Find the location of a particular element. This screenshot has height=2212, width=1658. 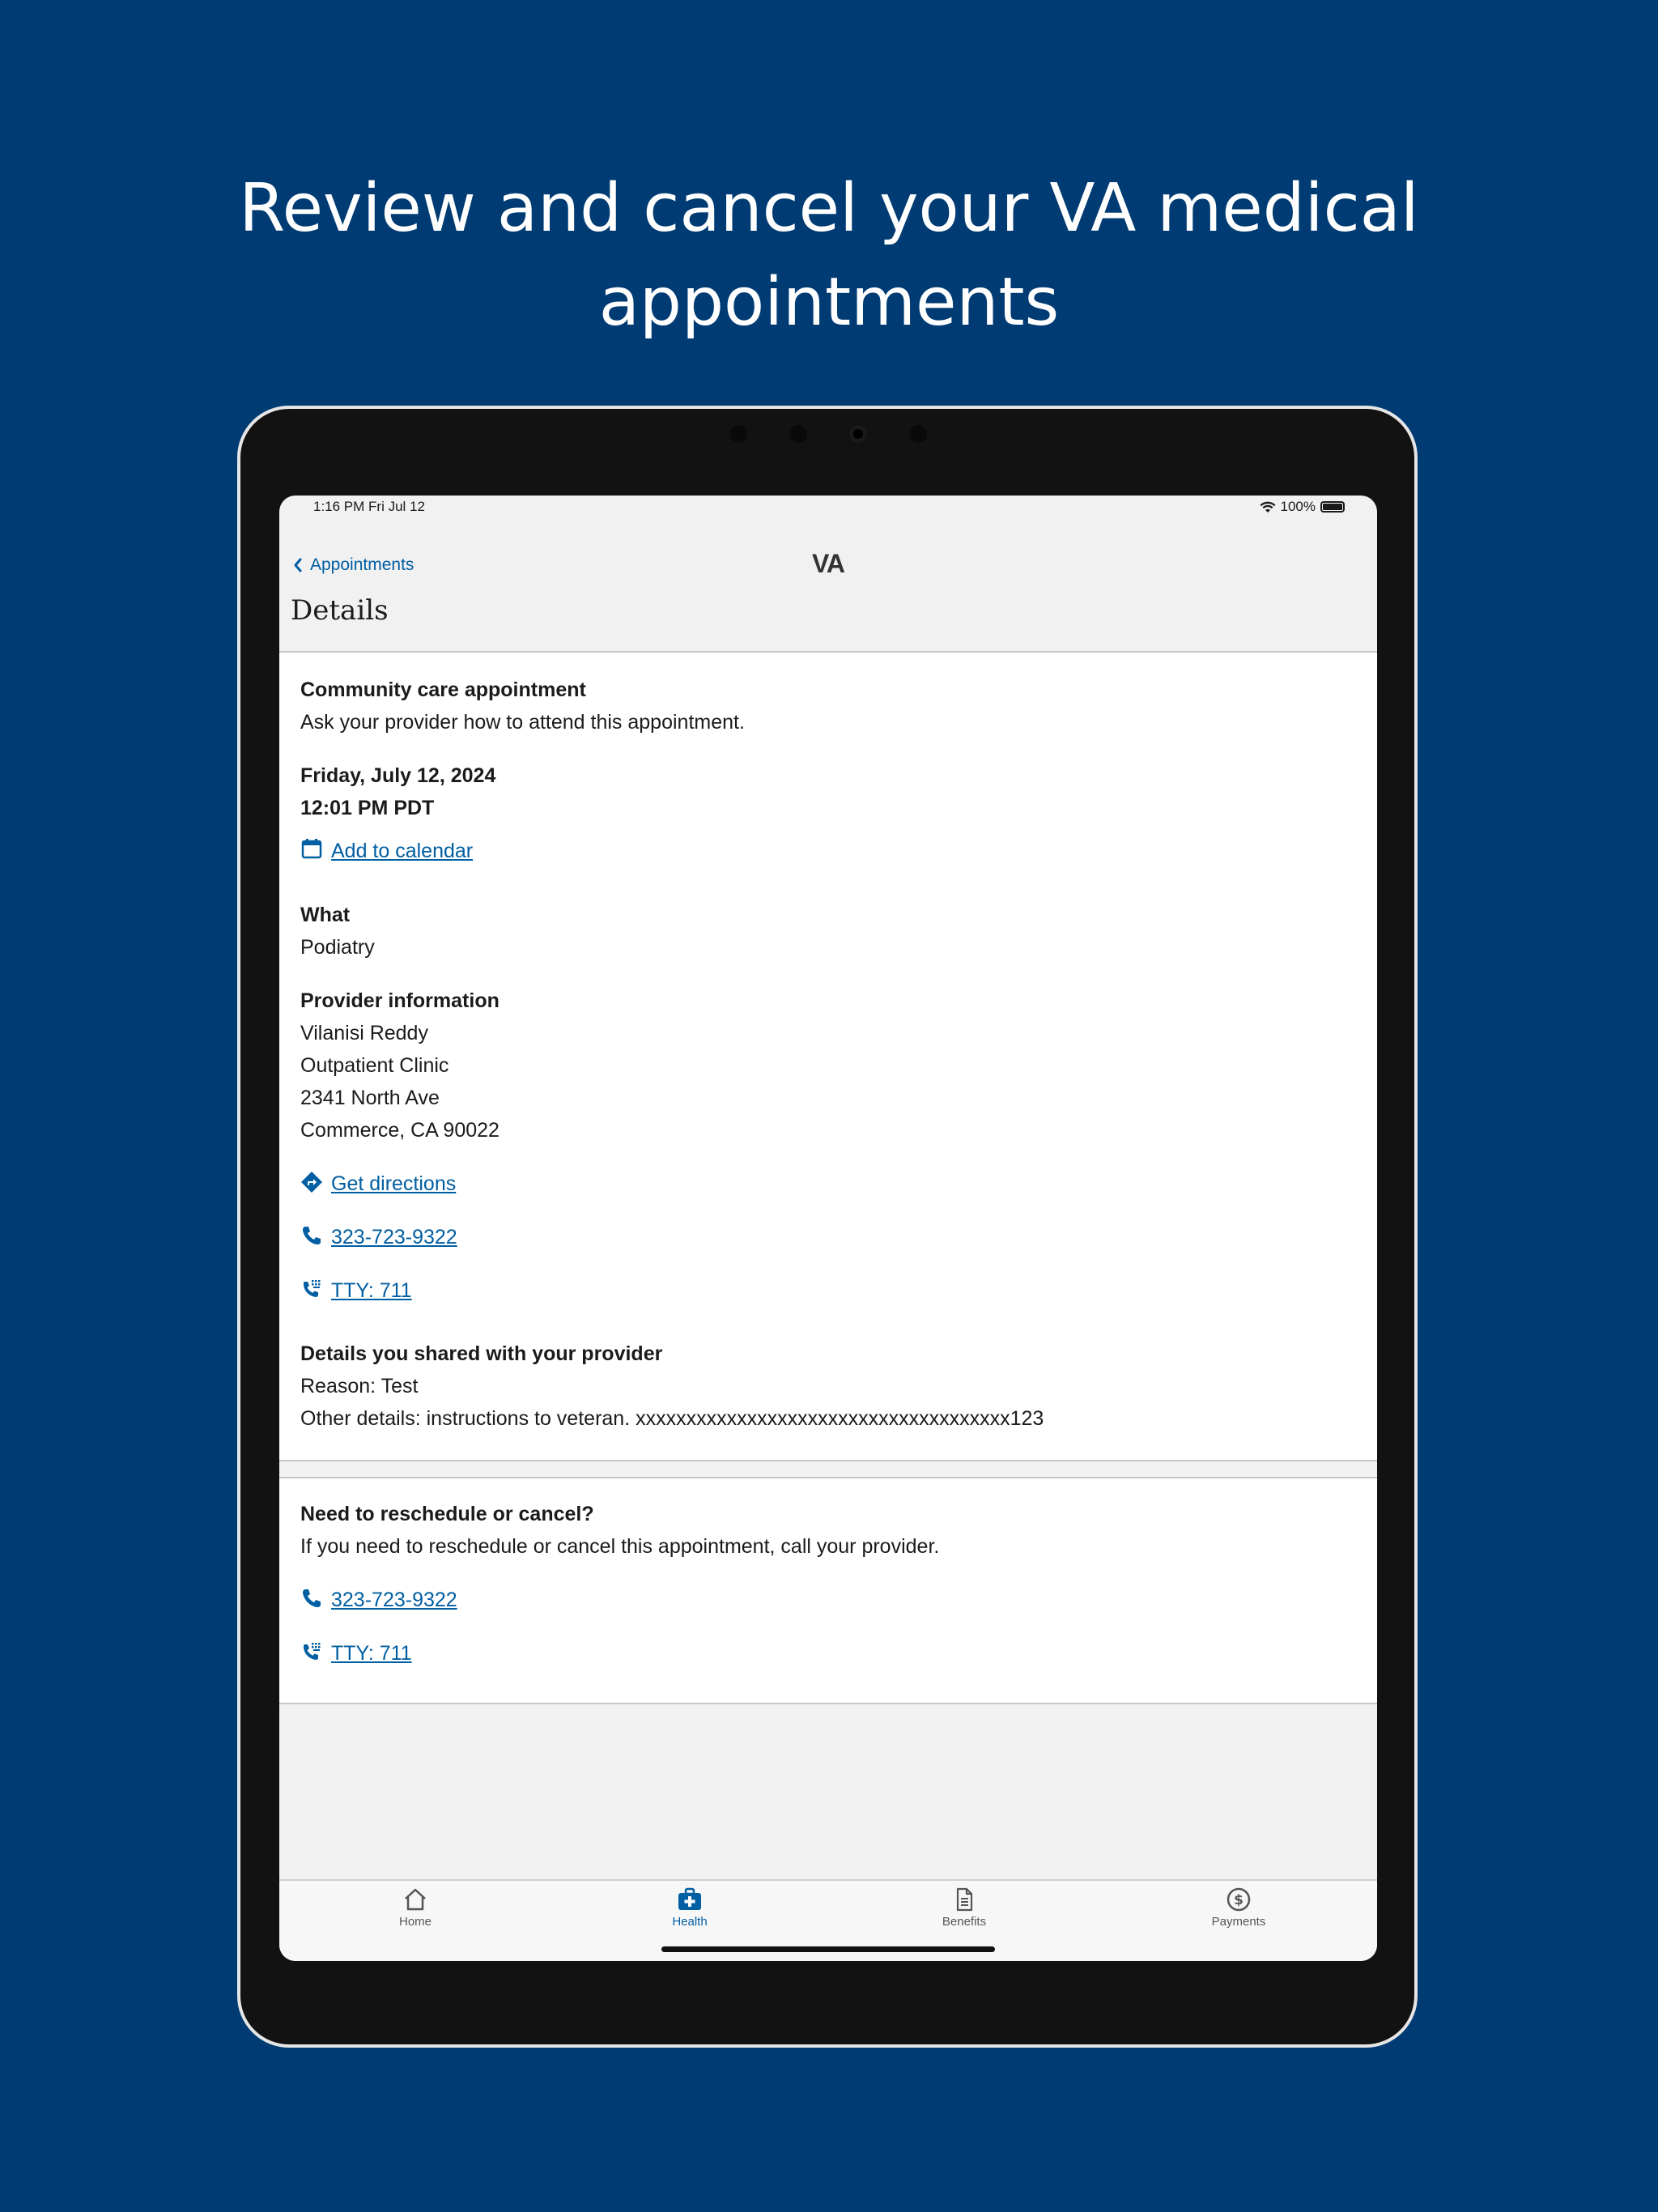

tab-label: Home is located at coordinates (415, 1922).